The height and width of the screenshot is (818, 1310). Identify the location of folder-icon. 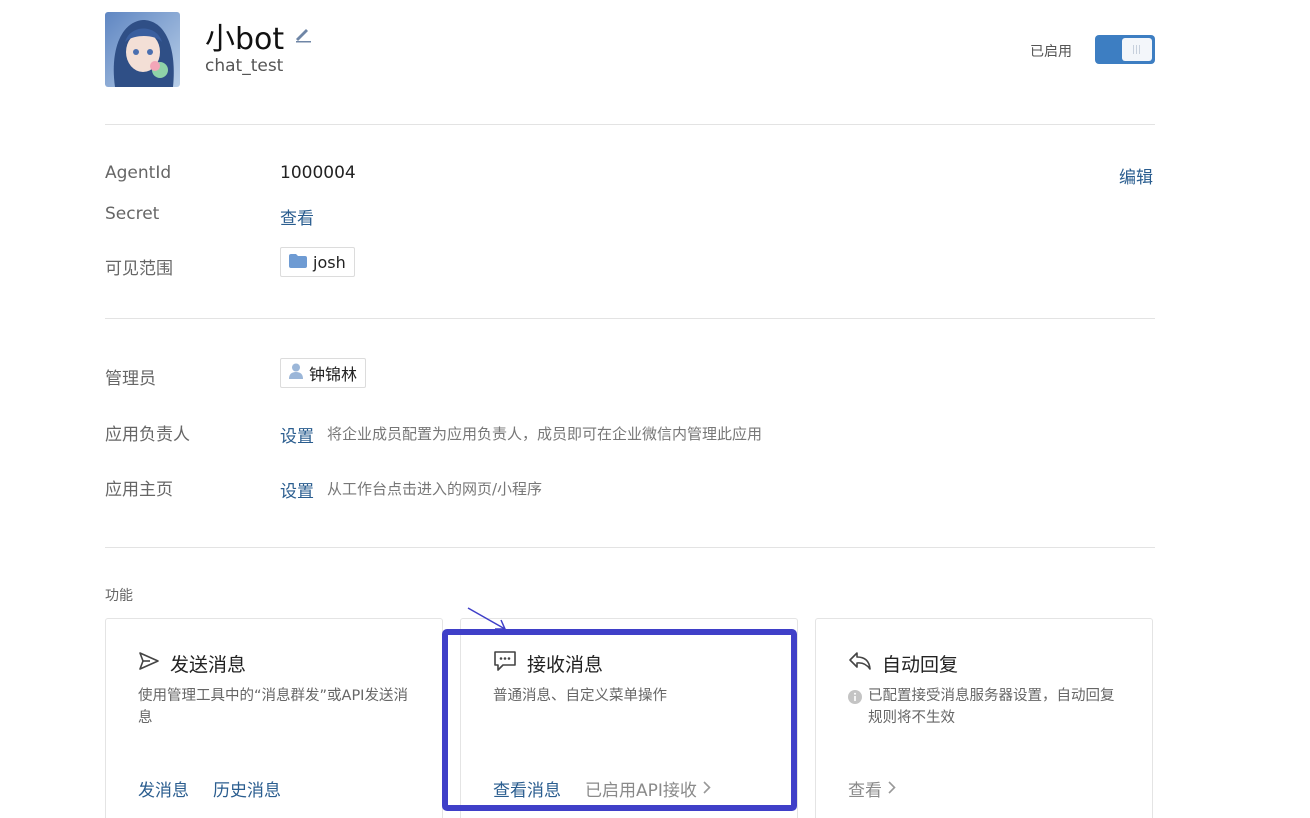
(298, 262).